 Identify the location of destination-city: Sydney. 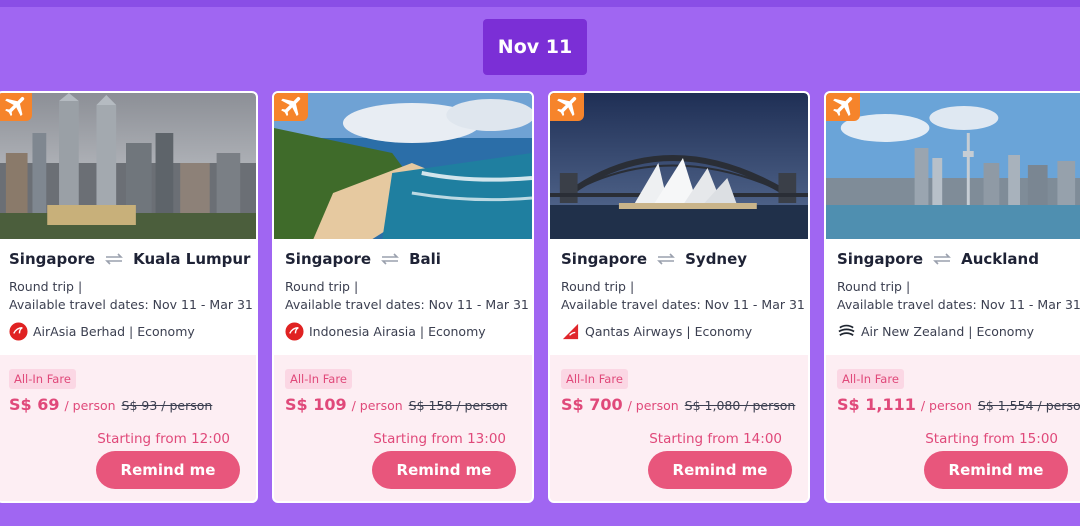
(716, 259).